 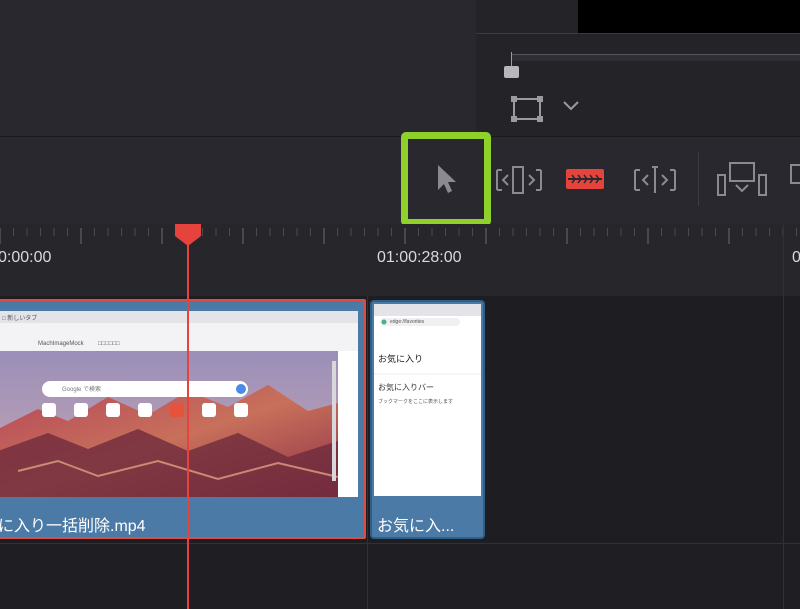 What do you see at coordinates (655, 182) in the screenshot?
I see `dynamic-trim-icon` at bounding box center [655, 182].